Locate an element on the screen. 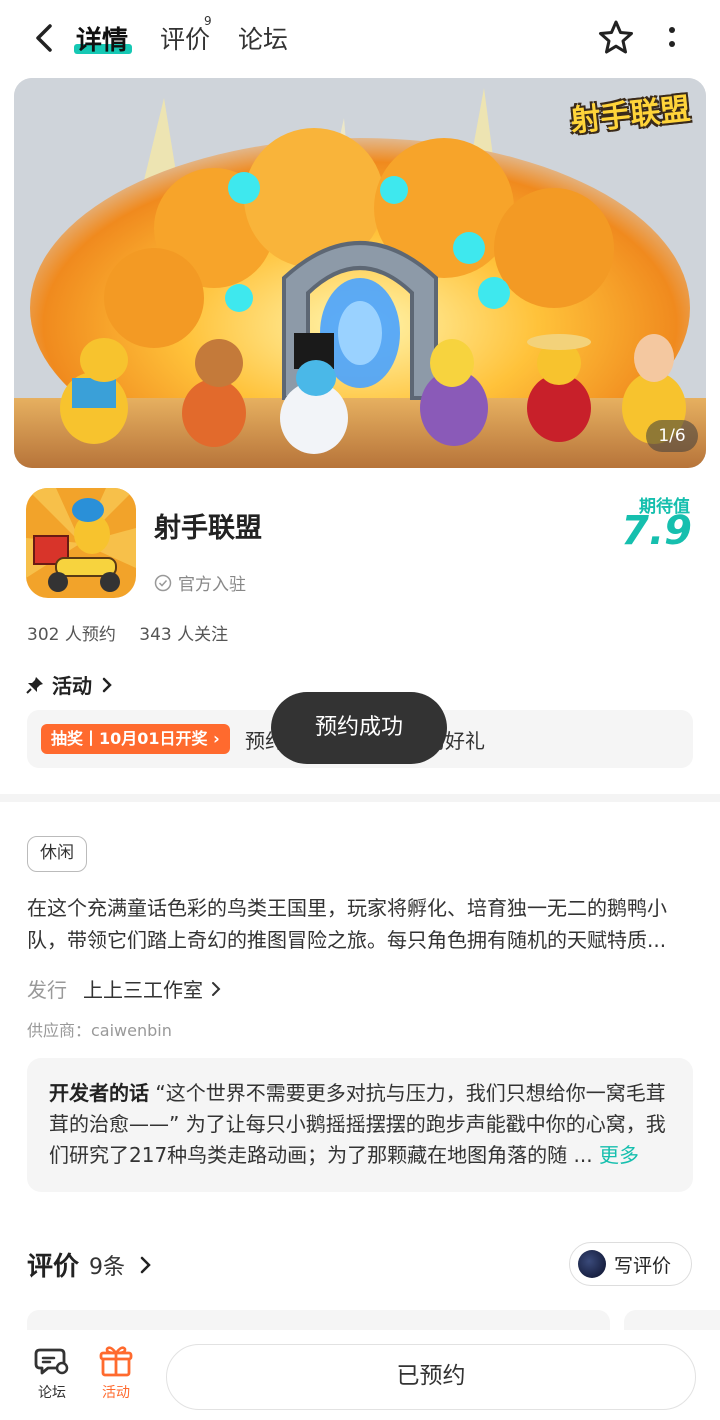 The width and height of the screenshot is (720, 1420). top-bar: 详情 评价 9 论坛 is located at coordinates (360, 39).